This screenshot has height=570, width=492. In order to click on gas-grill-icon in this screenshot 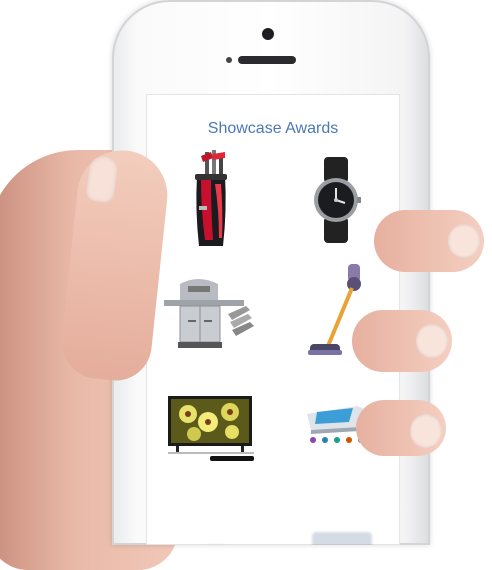, I will do `click(208, 314)`.